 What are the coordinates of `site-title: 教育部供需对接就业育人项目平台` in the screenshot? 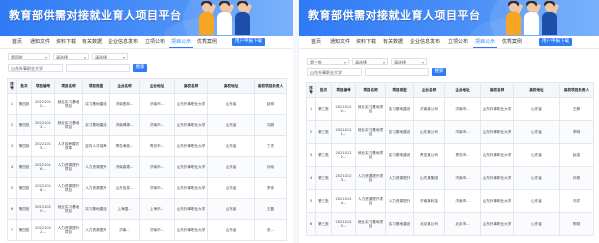 It's located at (95, 15).